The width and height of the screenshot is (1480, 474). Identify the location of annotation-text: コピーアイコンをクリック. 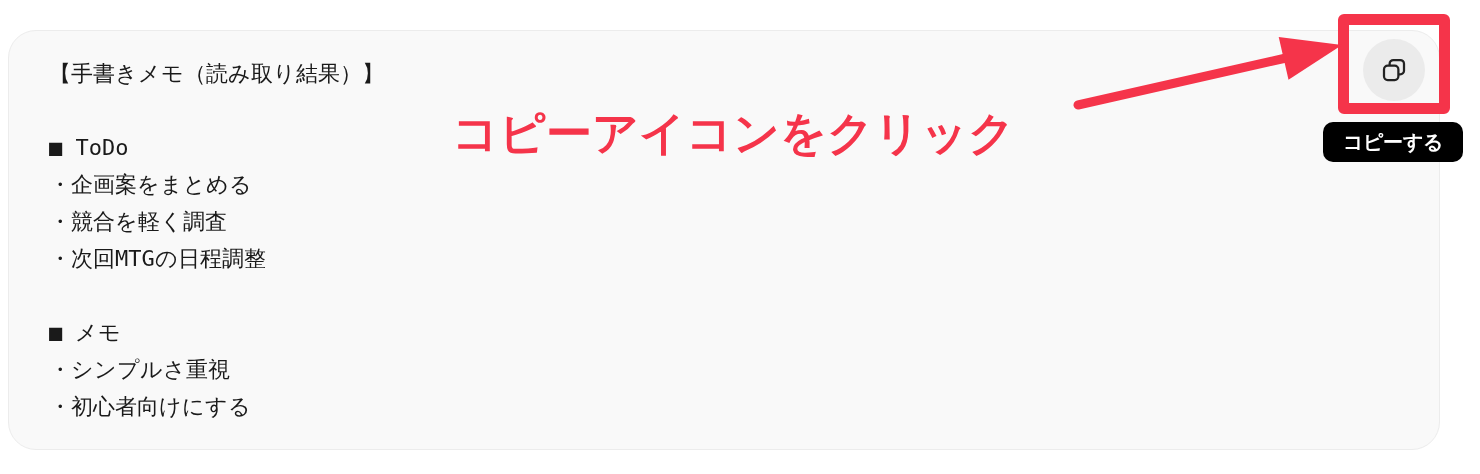
(733, 133).